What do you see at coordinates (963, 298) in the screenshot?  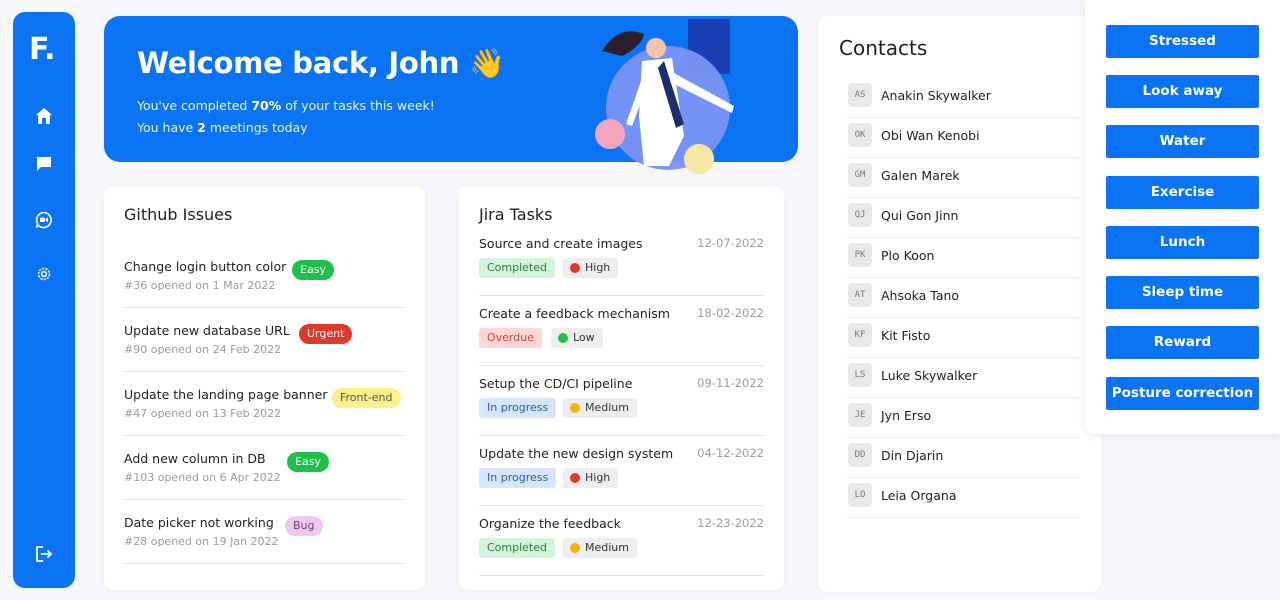 I see `contact-item: AT Ahsoka Tano` at bounding box center [963, 298].